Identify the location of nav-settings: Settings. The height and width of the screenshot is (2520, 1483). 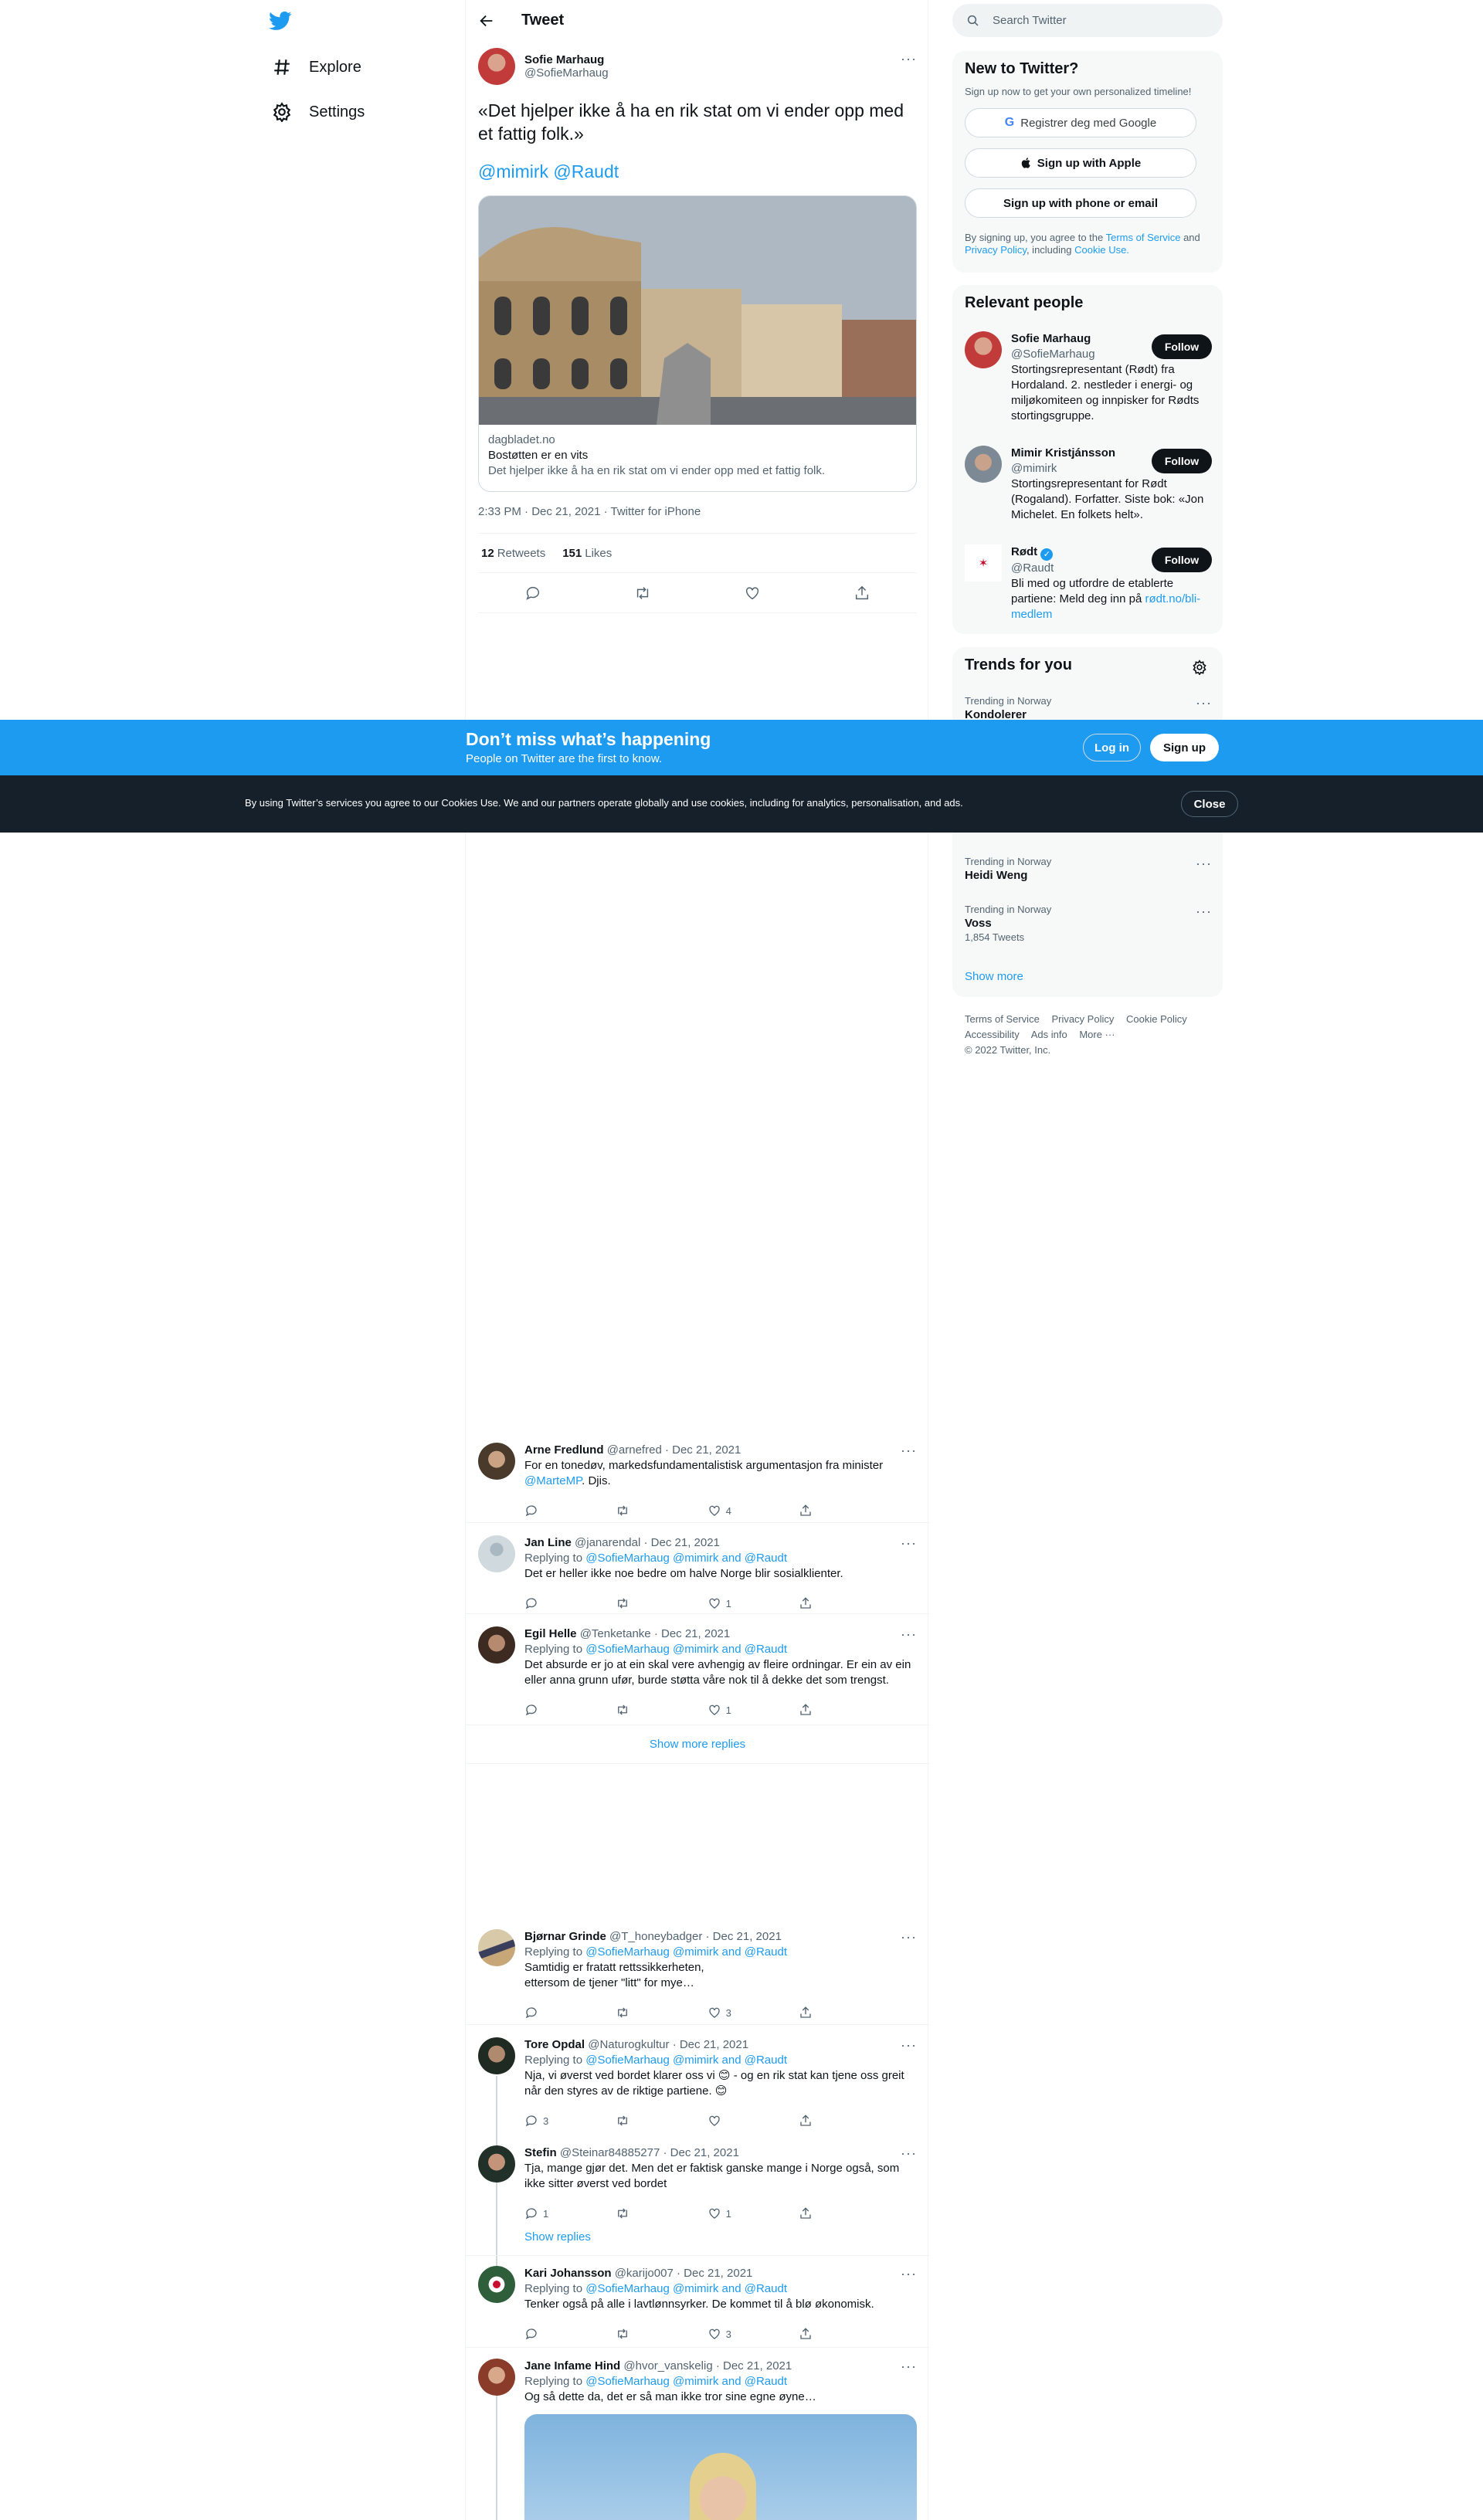
(318, 112).